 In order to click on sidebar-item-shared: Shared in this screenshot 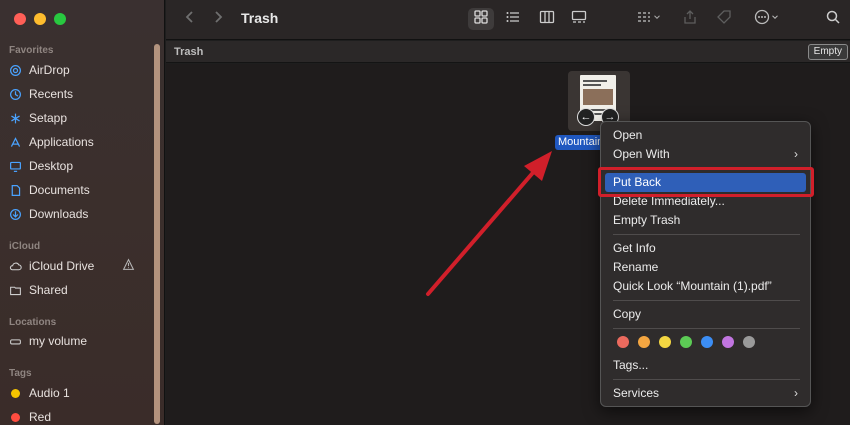, I will do `click(38, 290)`.